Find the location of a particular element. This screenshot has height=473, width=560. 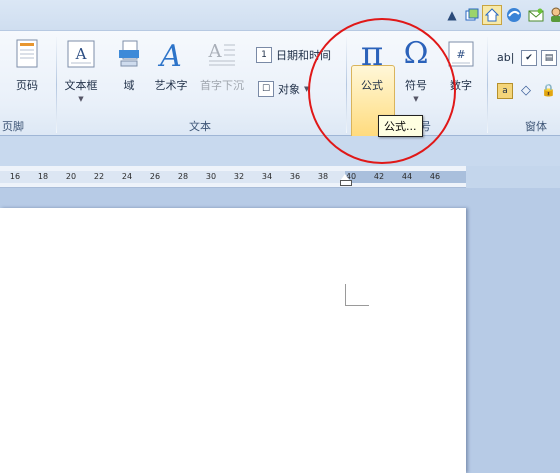

user-icon is located at coordinates (553, 15).